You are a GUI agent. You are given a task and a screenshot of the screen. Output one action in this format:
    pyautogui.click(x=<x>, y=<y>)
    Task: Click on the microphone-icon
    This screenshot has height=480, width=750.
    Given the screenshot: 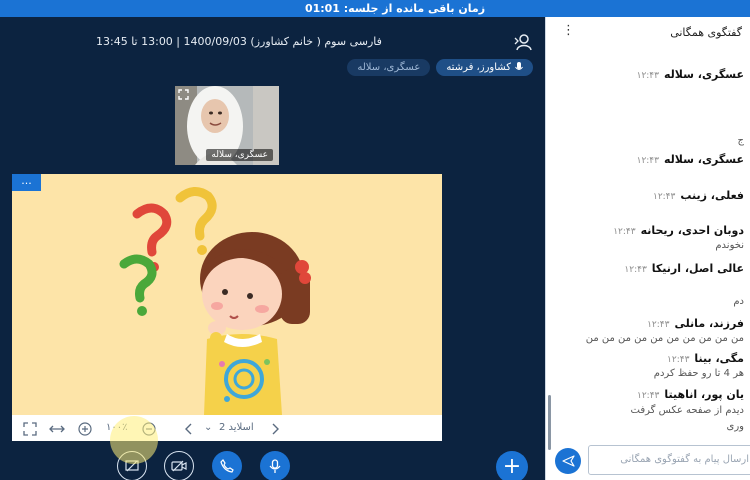 What is the action you would take?
    pyautogui.click(x=275, y=465)
    